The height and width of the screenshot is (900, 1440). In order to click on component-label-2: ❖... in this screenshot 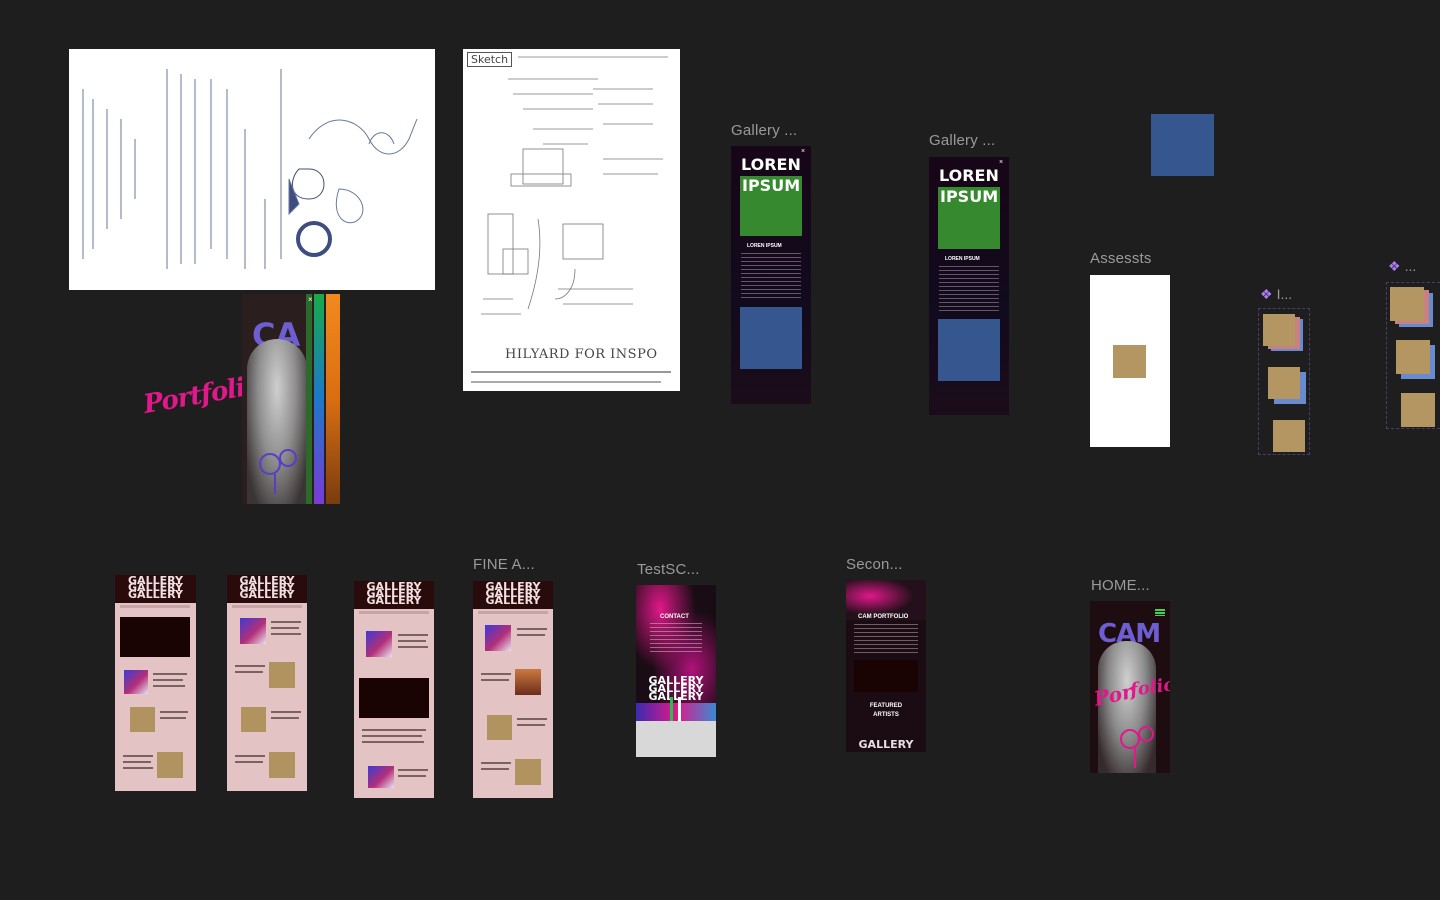, I will do `click(1402, 266)`.